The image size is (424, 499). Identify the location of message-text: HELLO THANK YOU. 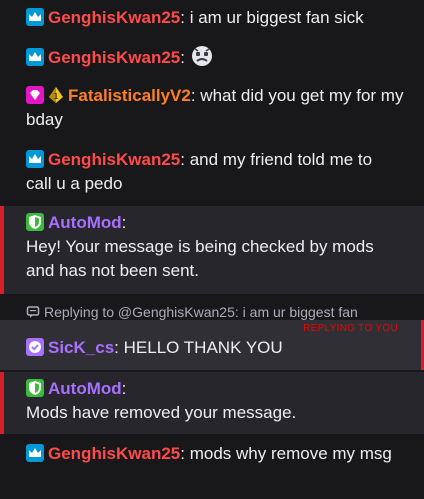
(200, 347).